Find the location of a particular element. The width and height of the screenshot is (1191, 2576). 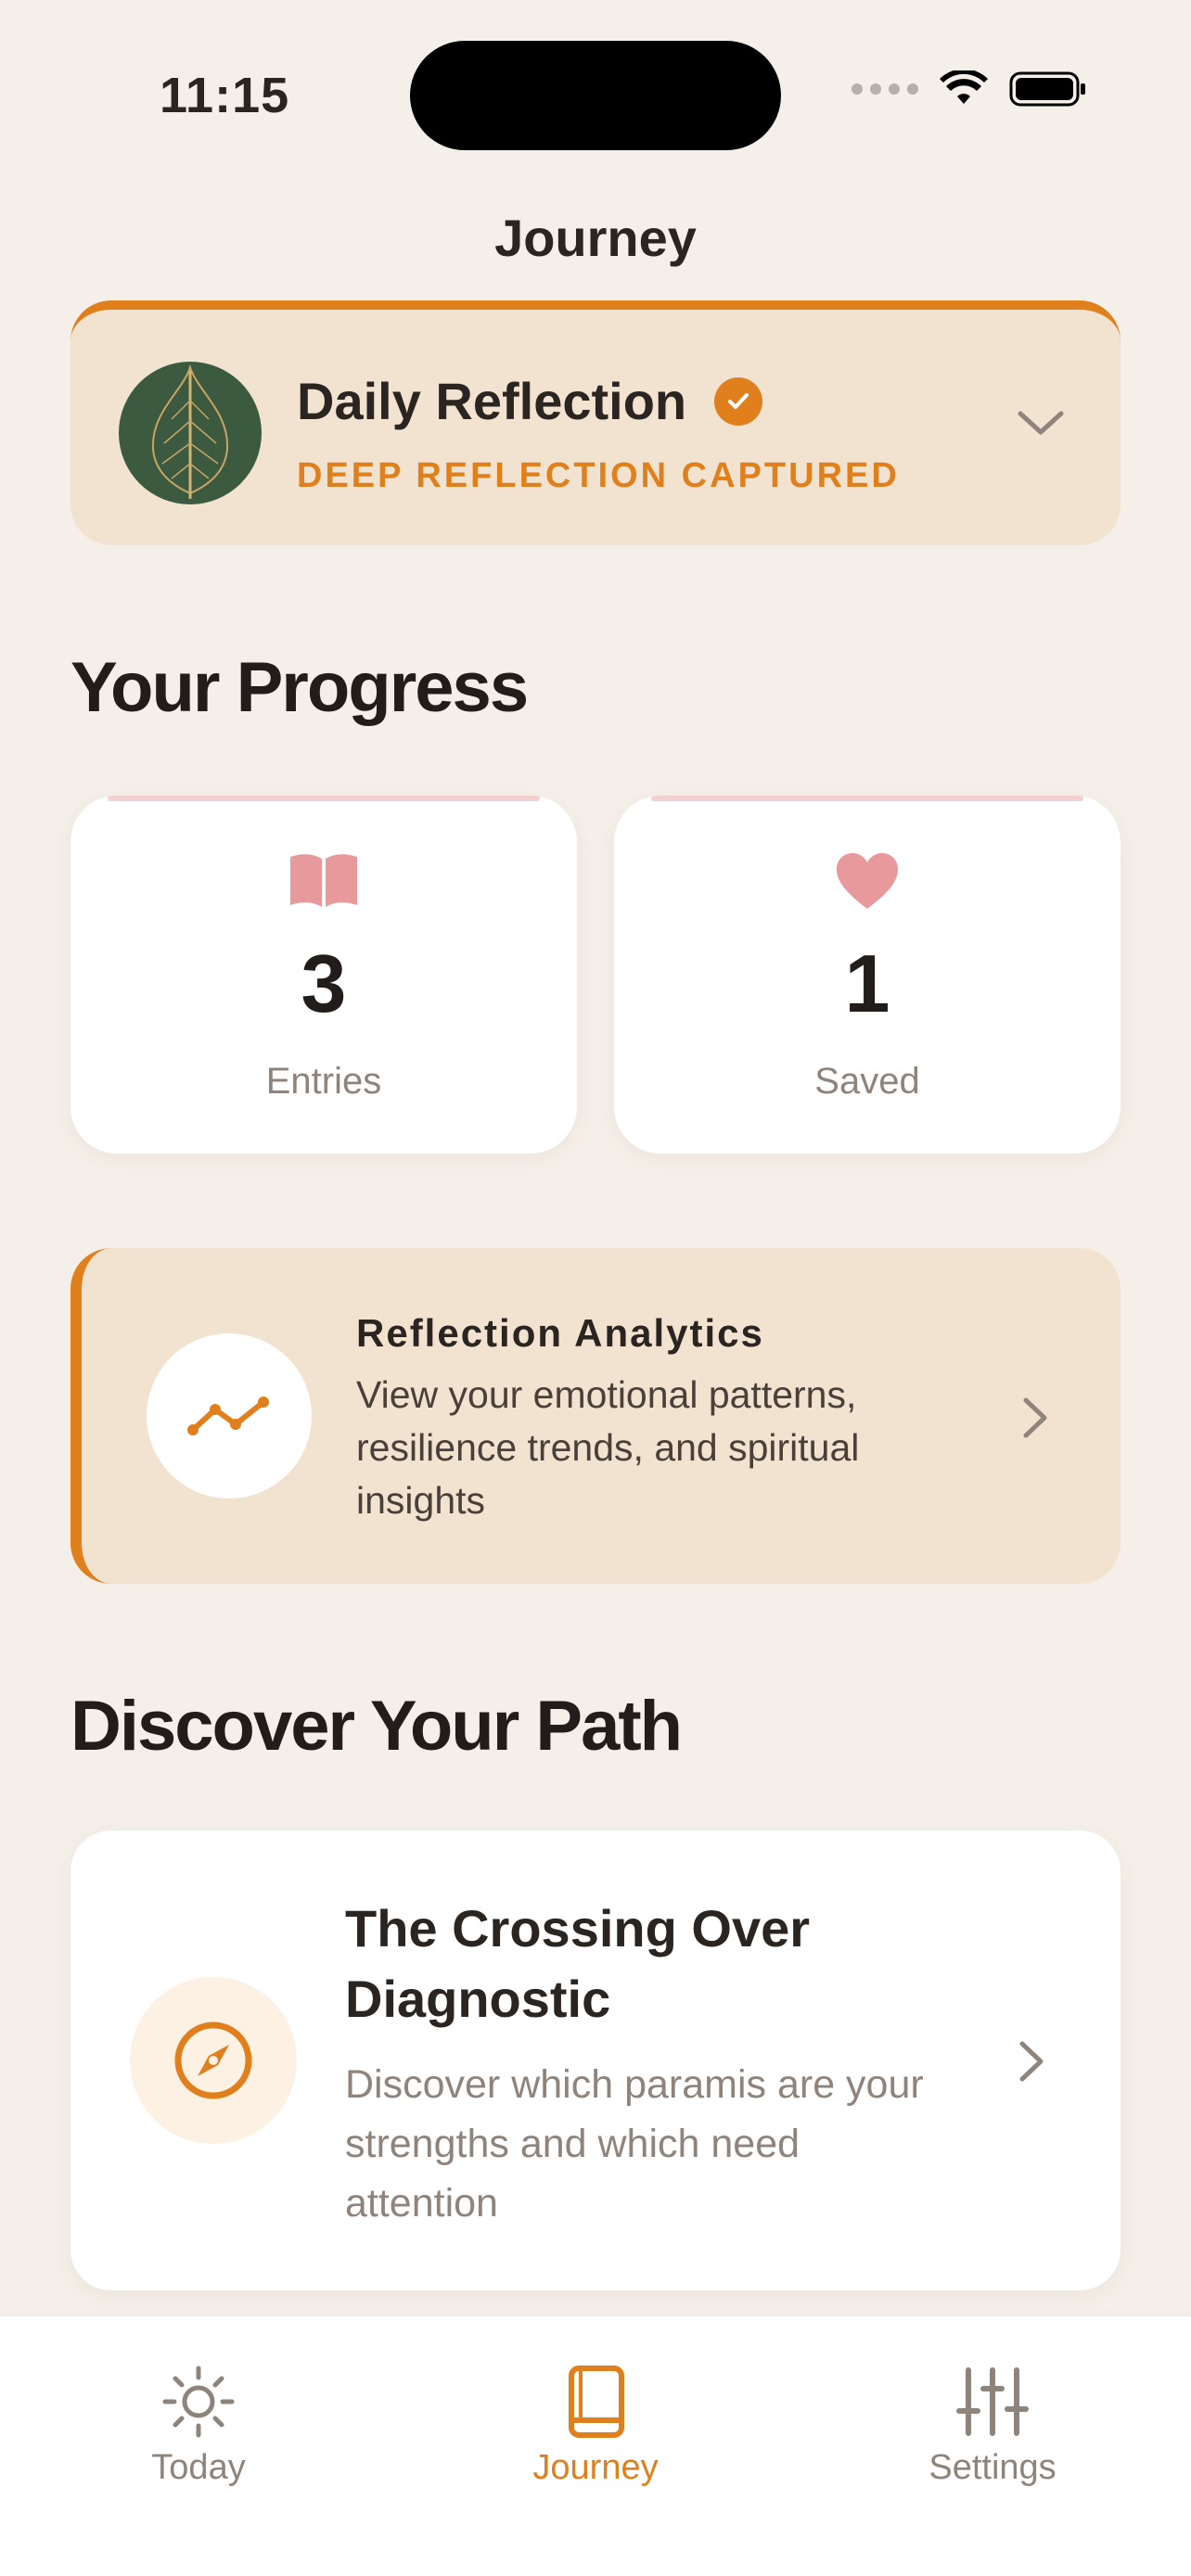

stat-card-entries: 3 Entries is located at coordinates (323, 975).